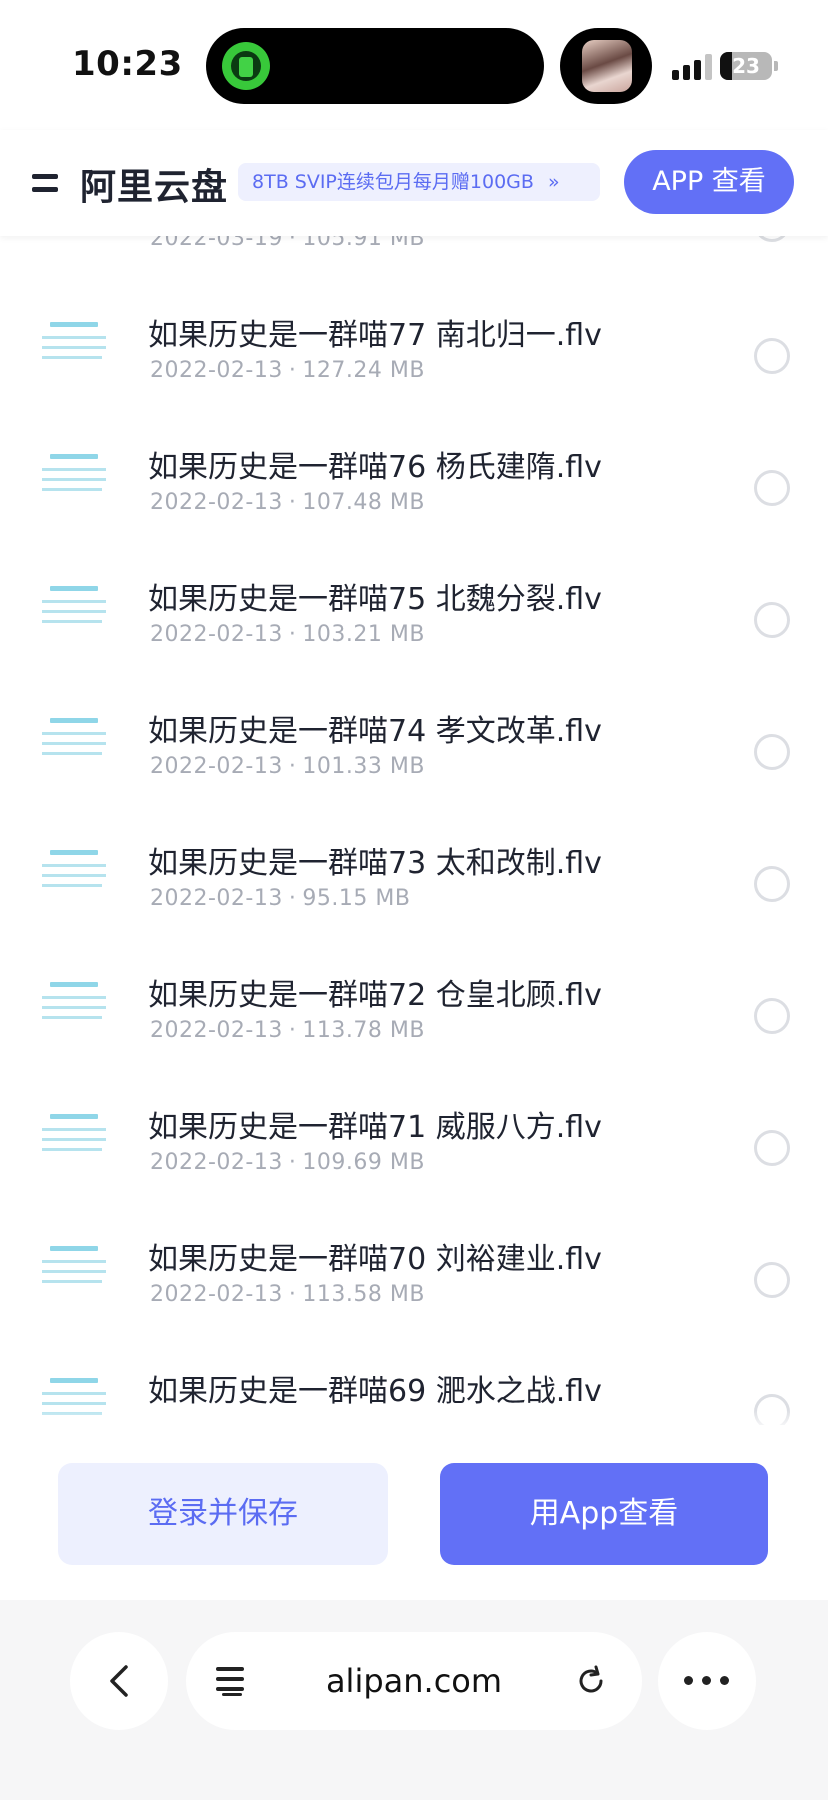 This screenshot has width=828, height=1800. What do you see at coordinates (375, 863) in the screenshot?
I see `file-name: 如果历史是一群喵73 太和改制.flv` at bounding box center [375, 863].